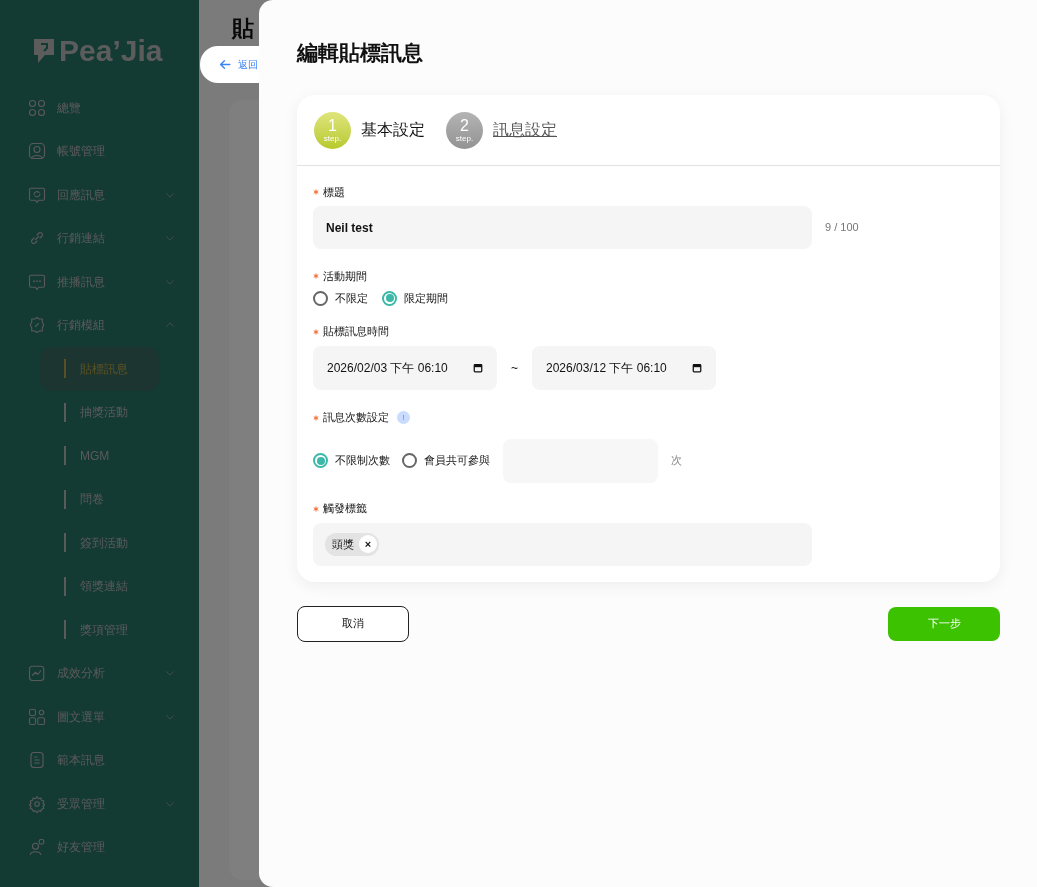 The height and width of the screenshot is (887, 1037). I want to click on submenu-item: 領獎連結, so click(99, 586).